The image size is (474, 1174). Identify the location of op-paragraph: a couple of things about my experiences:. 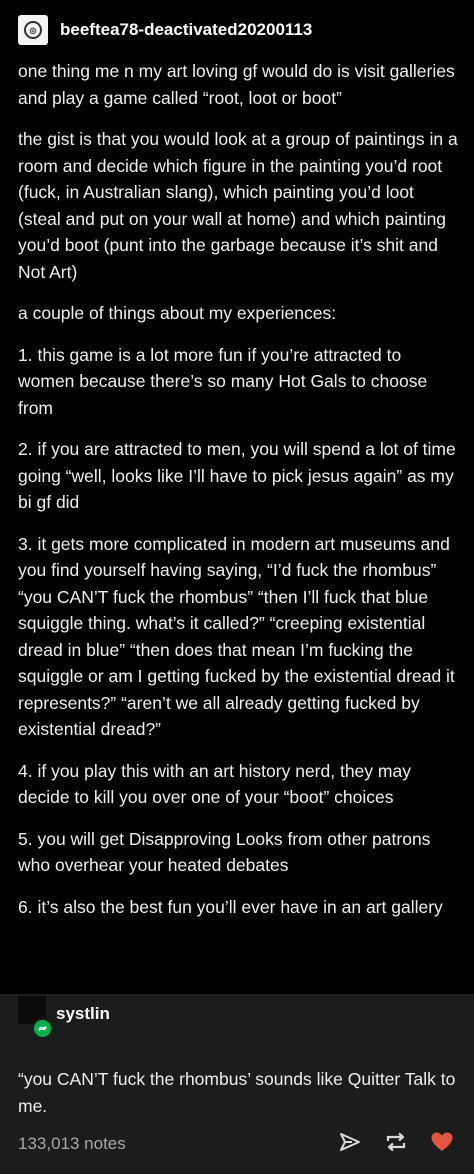
(177, 313).